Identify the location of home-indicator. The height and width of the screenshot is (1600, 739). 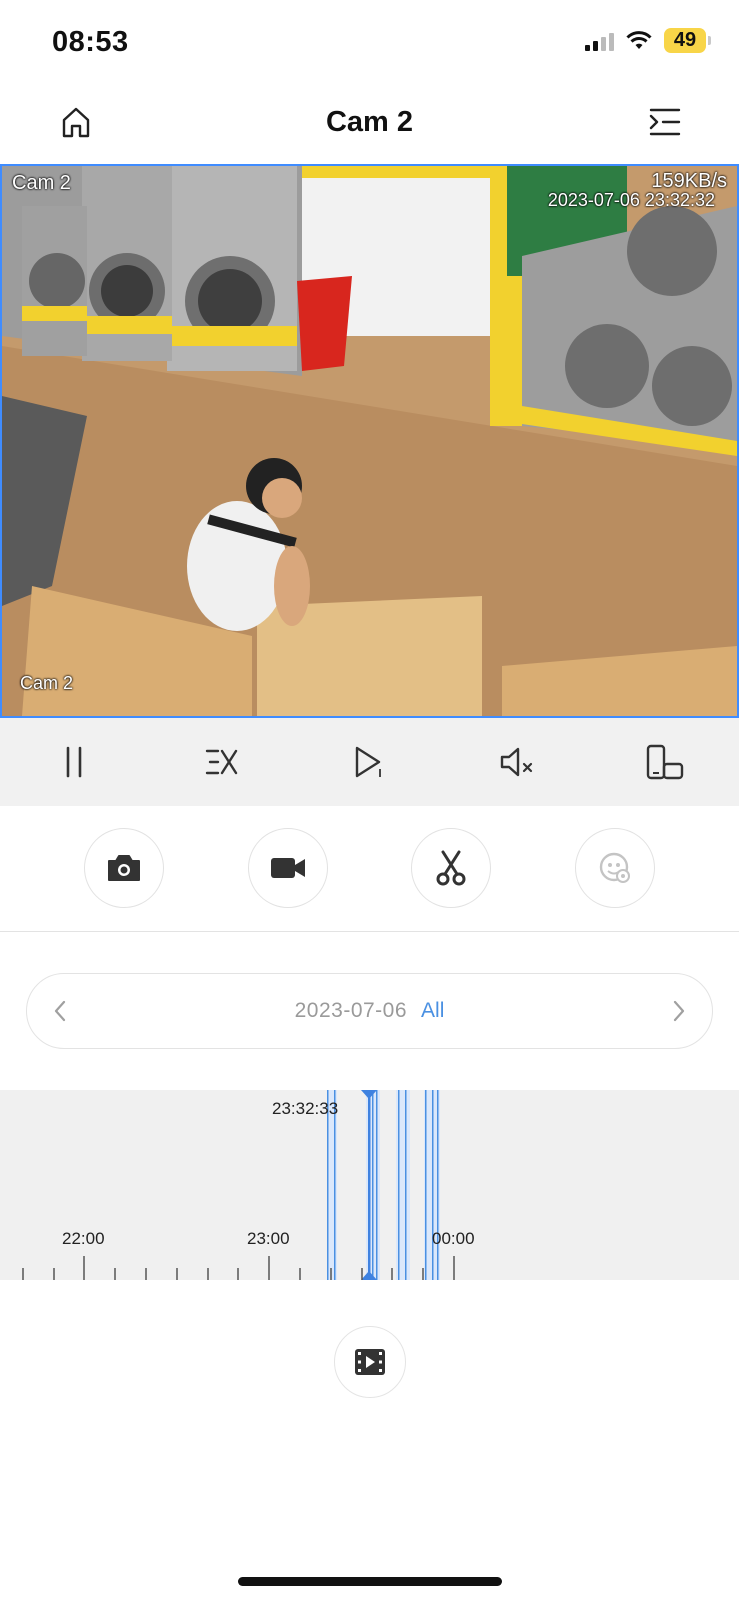
(370, 1581).